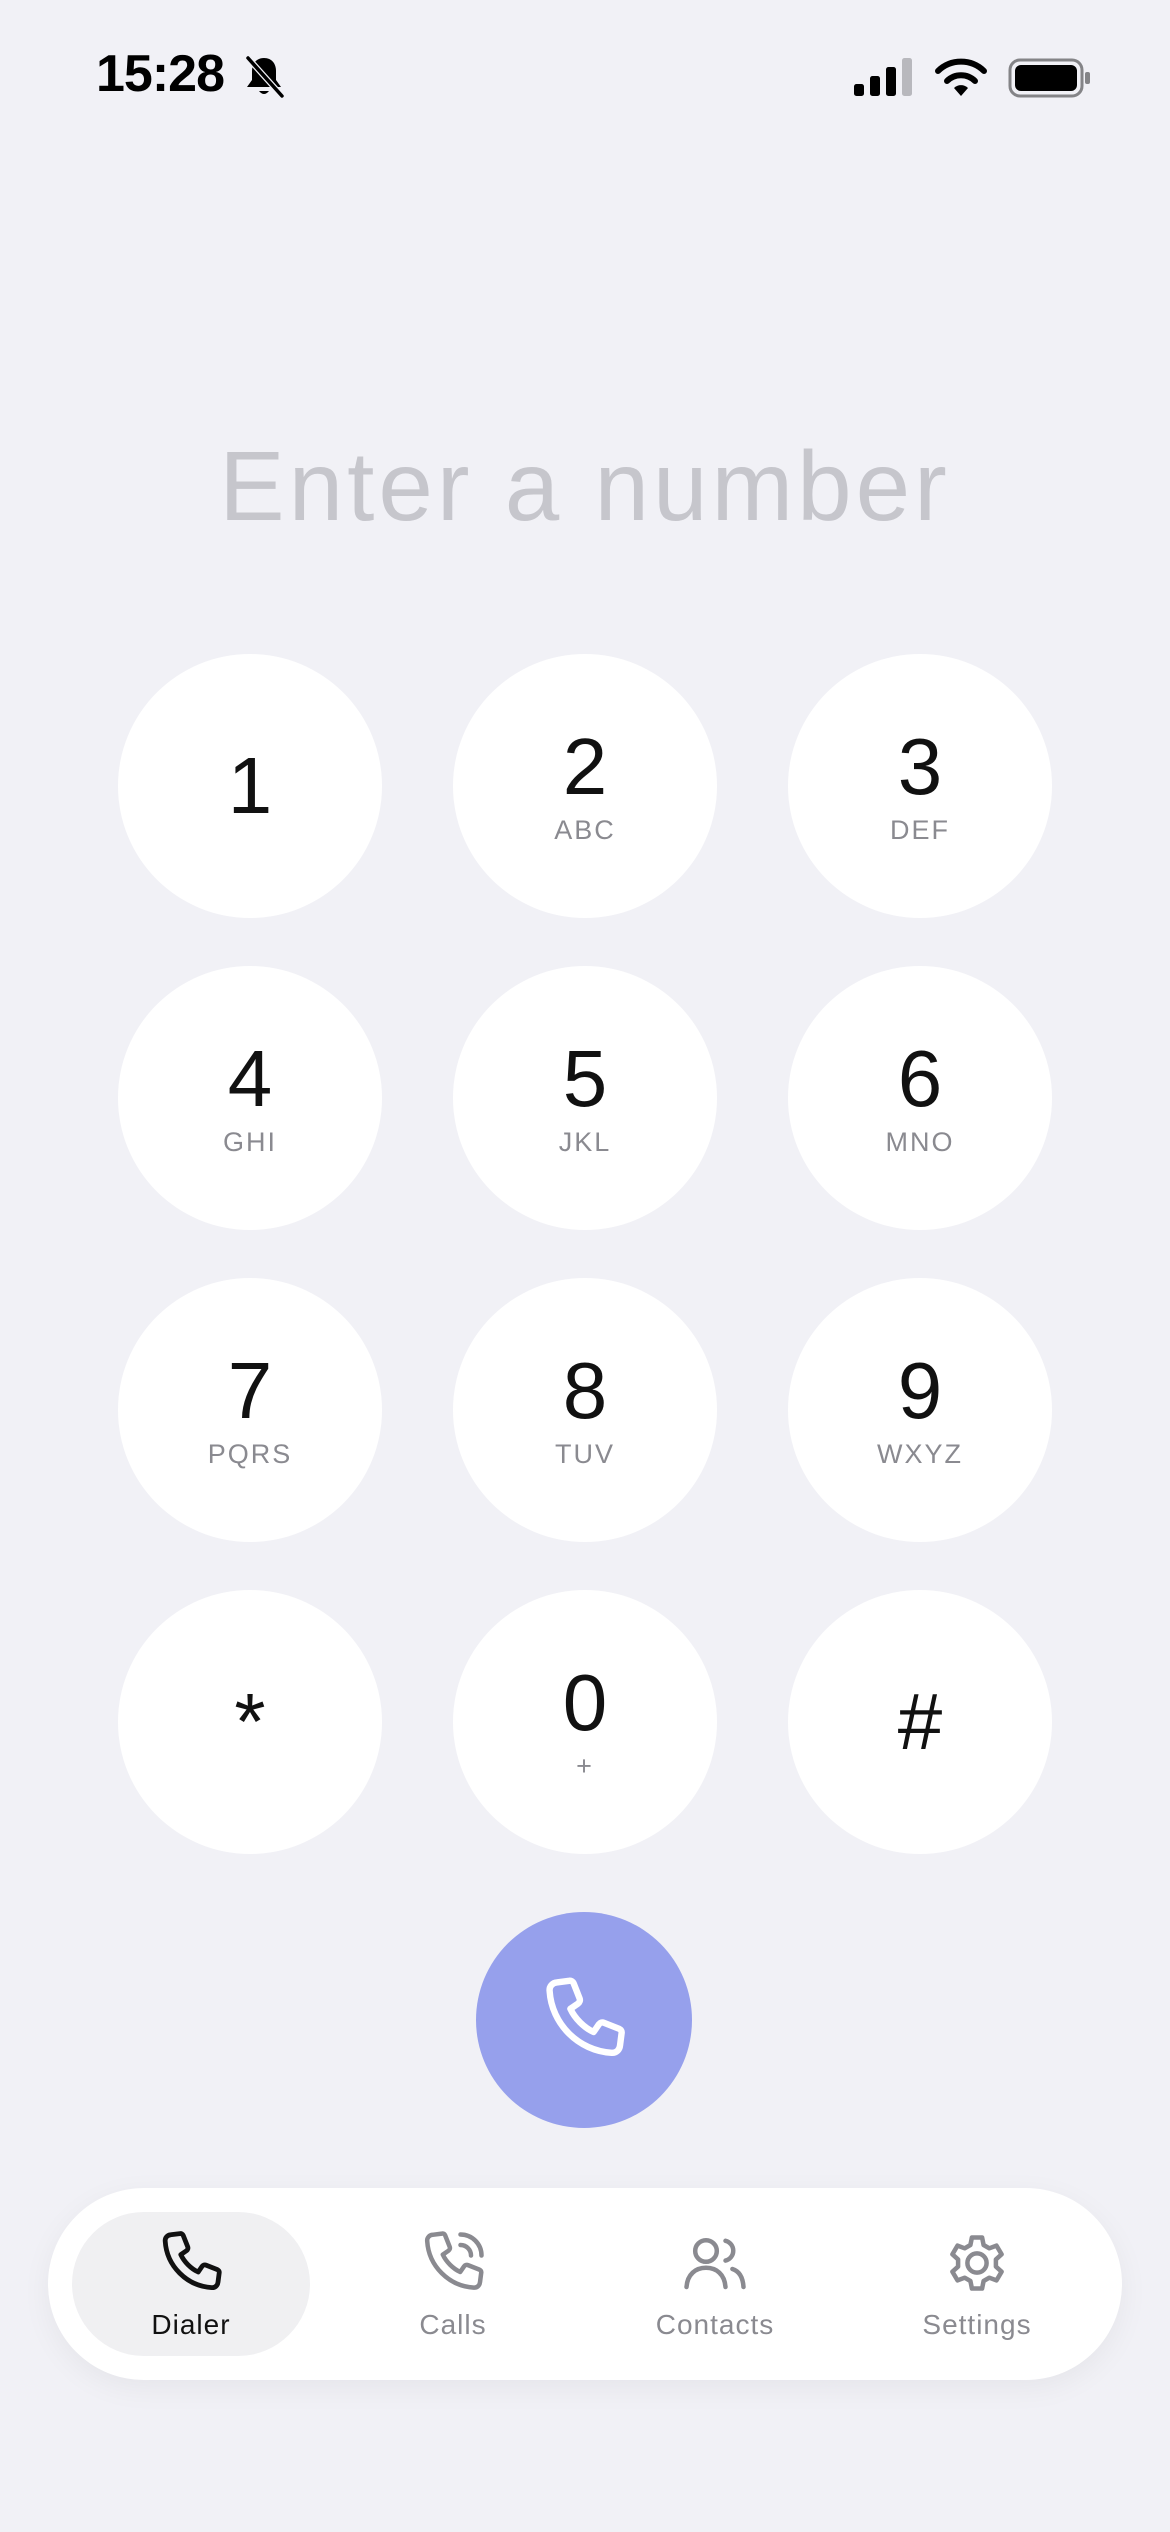 The height and width of the screenshot is (2532, 1170). Describe the element at coordinates (250, 1390) in the screenshot. I see `key-digit: 7` at that location.